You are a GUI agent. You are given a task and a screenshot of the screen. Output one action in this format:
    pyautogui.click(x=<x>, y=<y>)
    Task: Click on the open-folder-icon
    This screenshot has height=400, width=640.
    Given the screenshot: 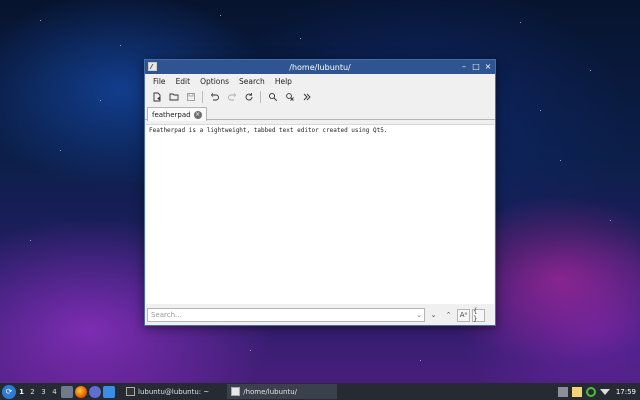 What is the action you would take?
    pyautogui.click(x=173, y=97)
    